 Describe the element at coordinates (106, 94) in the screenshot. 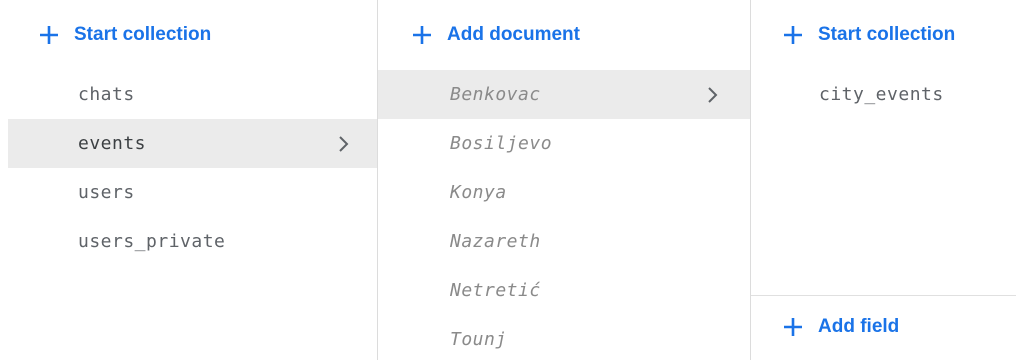

I see `collection-item-label: chats` at that location.